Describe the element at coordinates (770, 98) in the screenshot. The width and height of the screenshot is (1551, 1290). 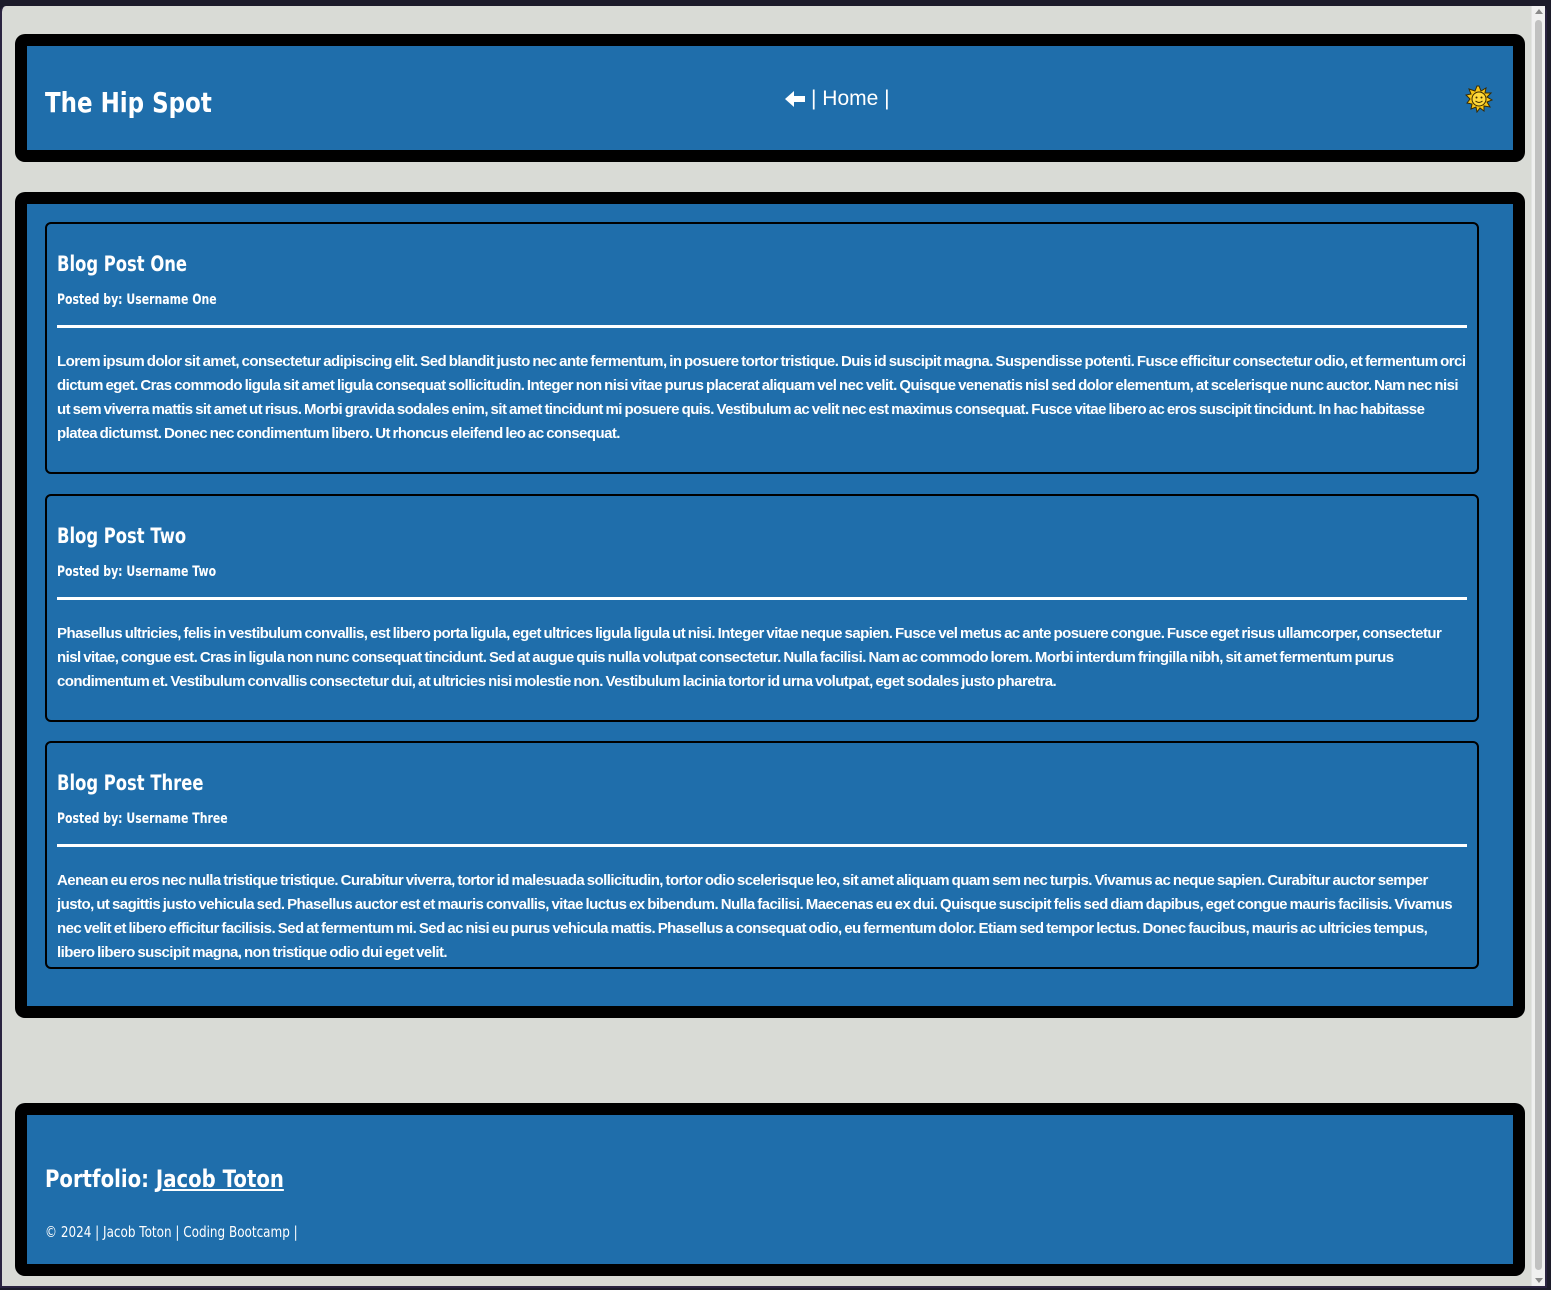
I see `site-header: The Hip Spot | Home |` at that location.